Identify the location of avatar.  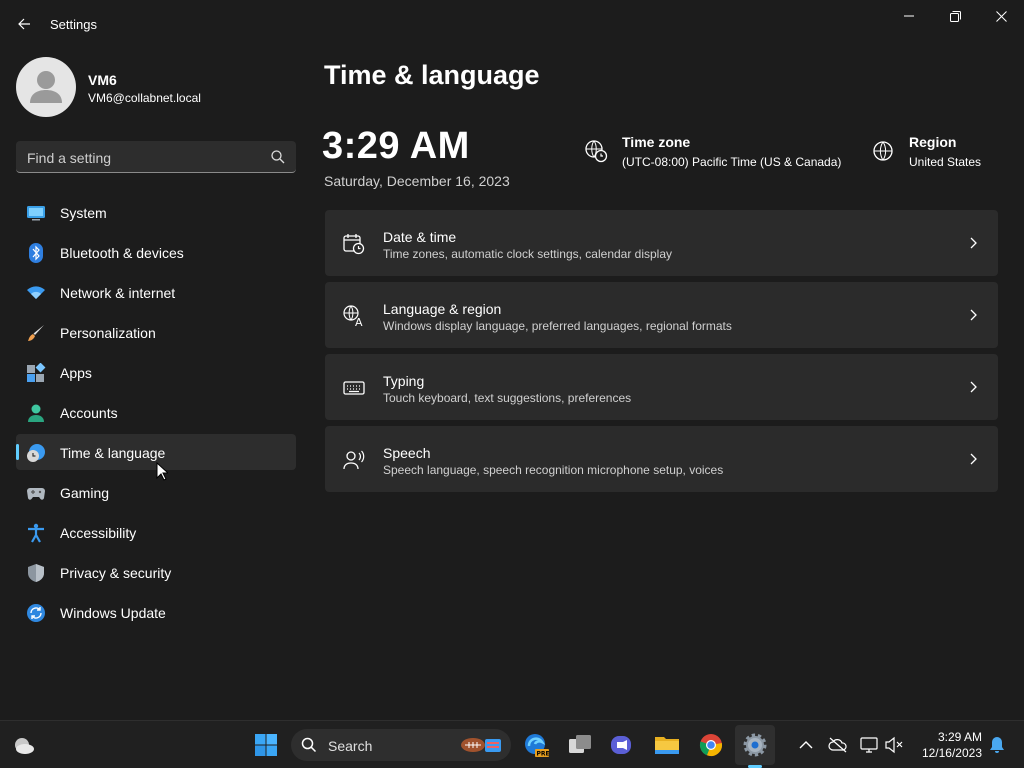
(46, 87).